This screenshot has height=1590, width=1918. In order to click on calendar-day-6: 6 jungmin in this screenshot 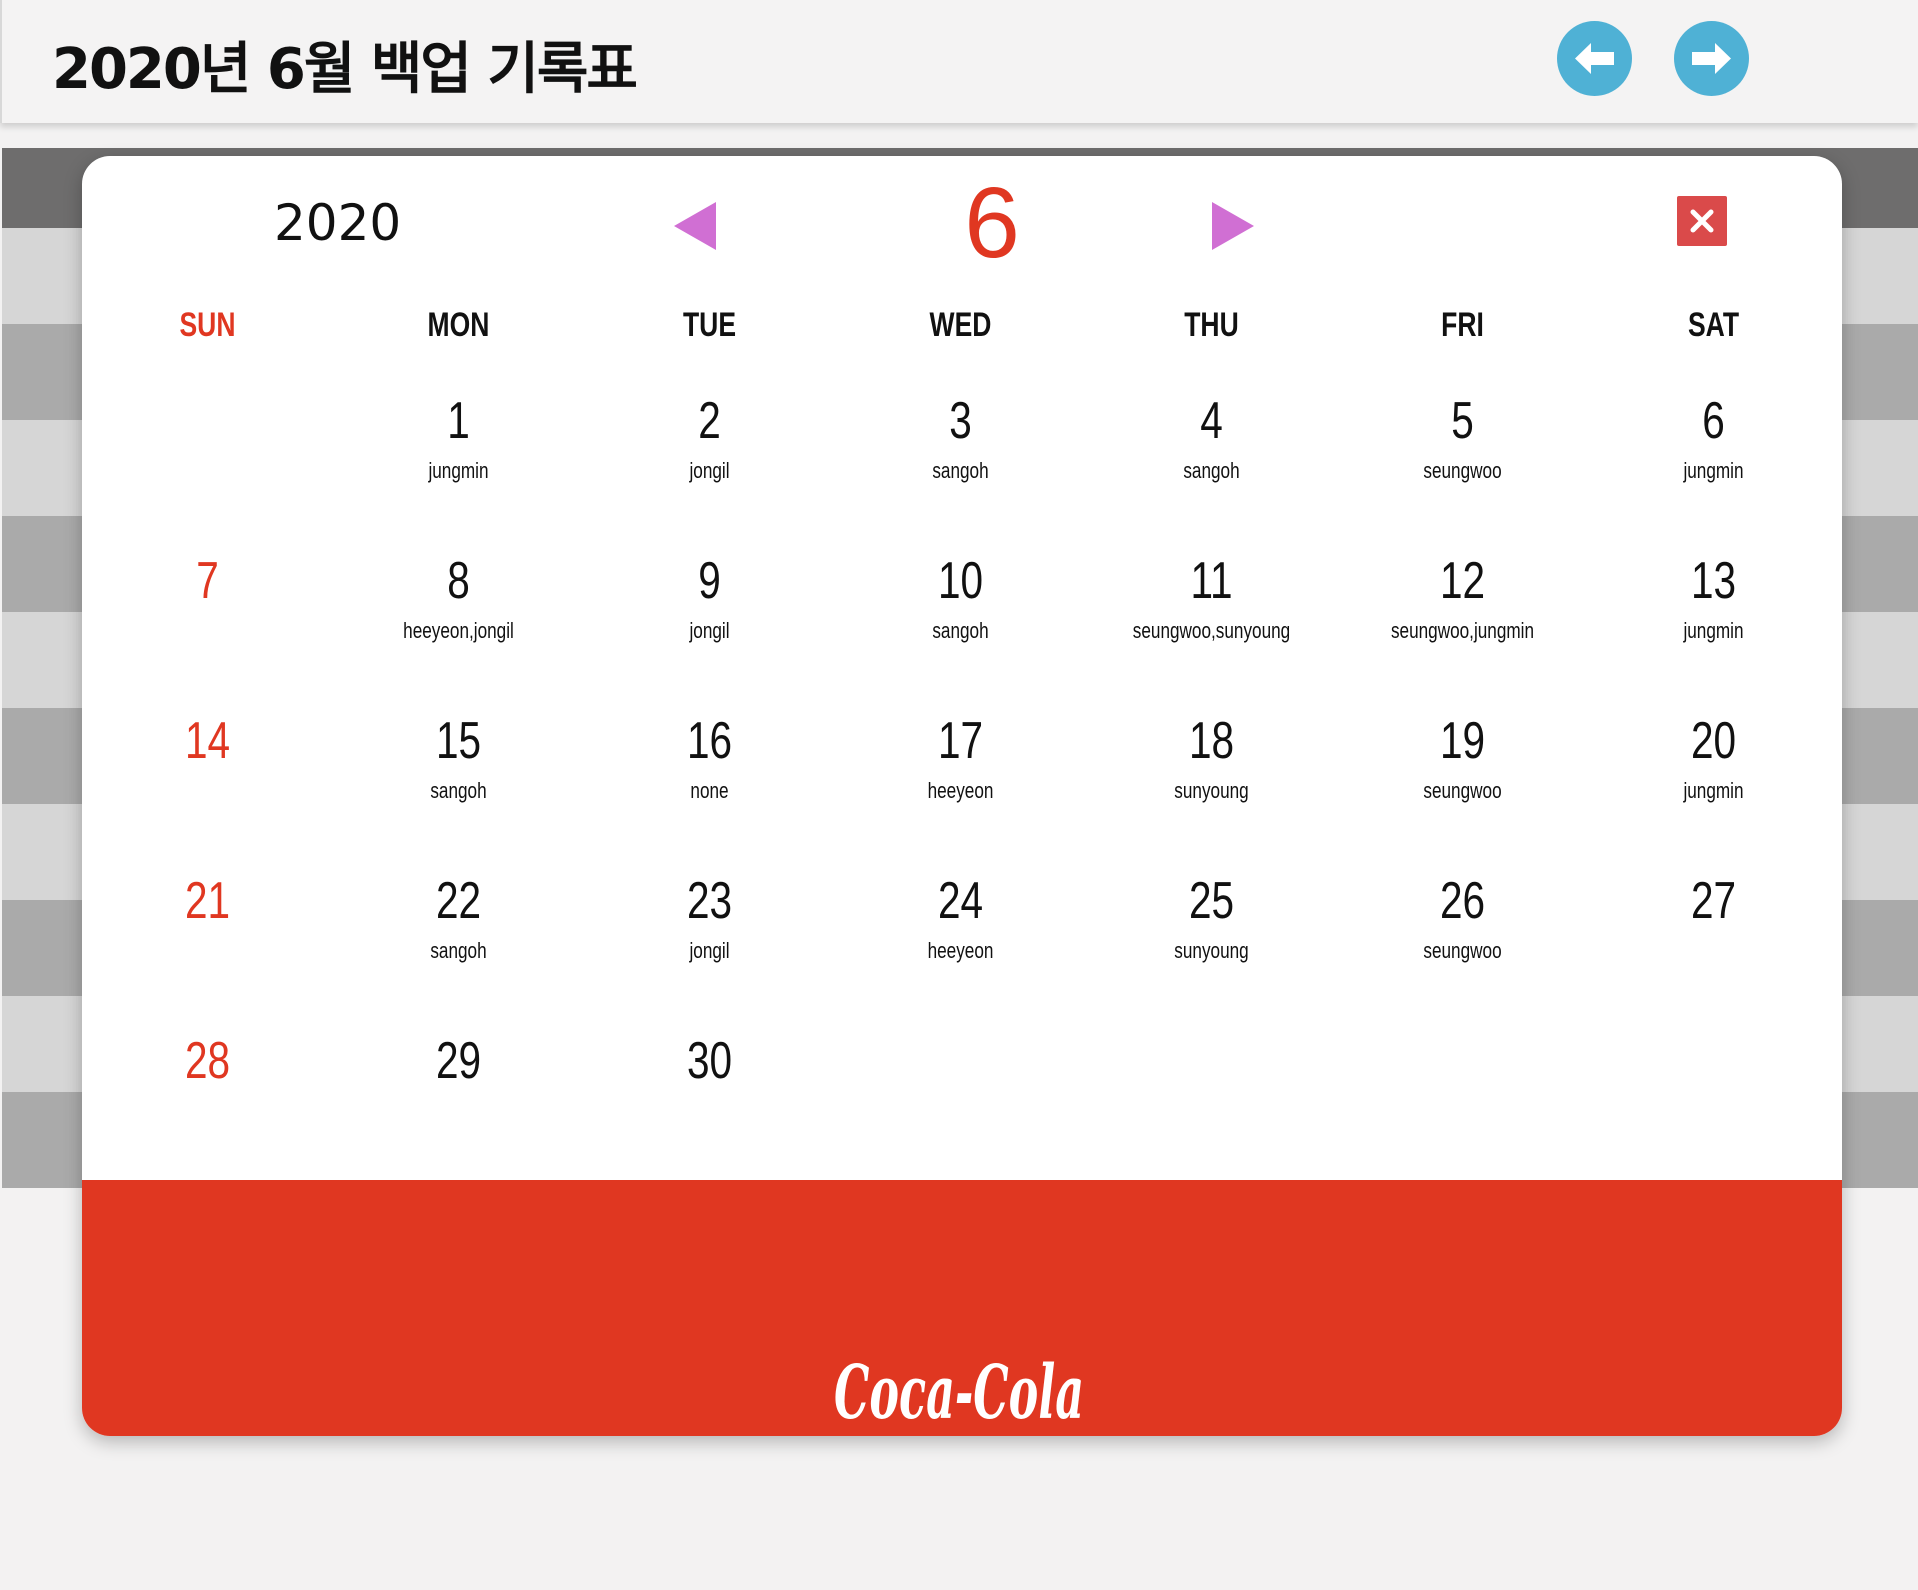, I will do `click(1713, 466)`.